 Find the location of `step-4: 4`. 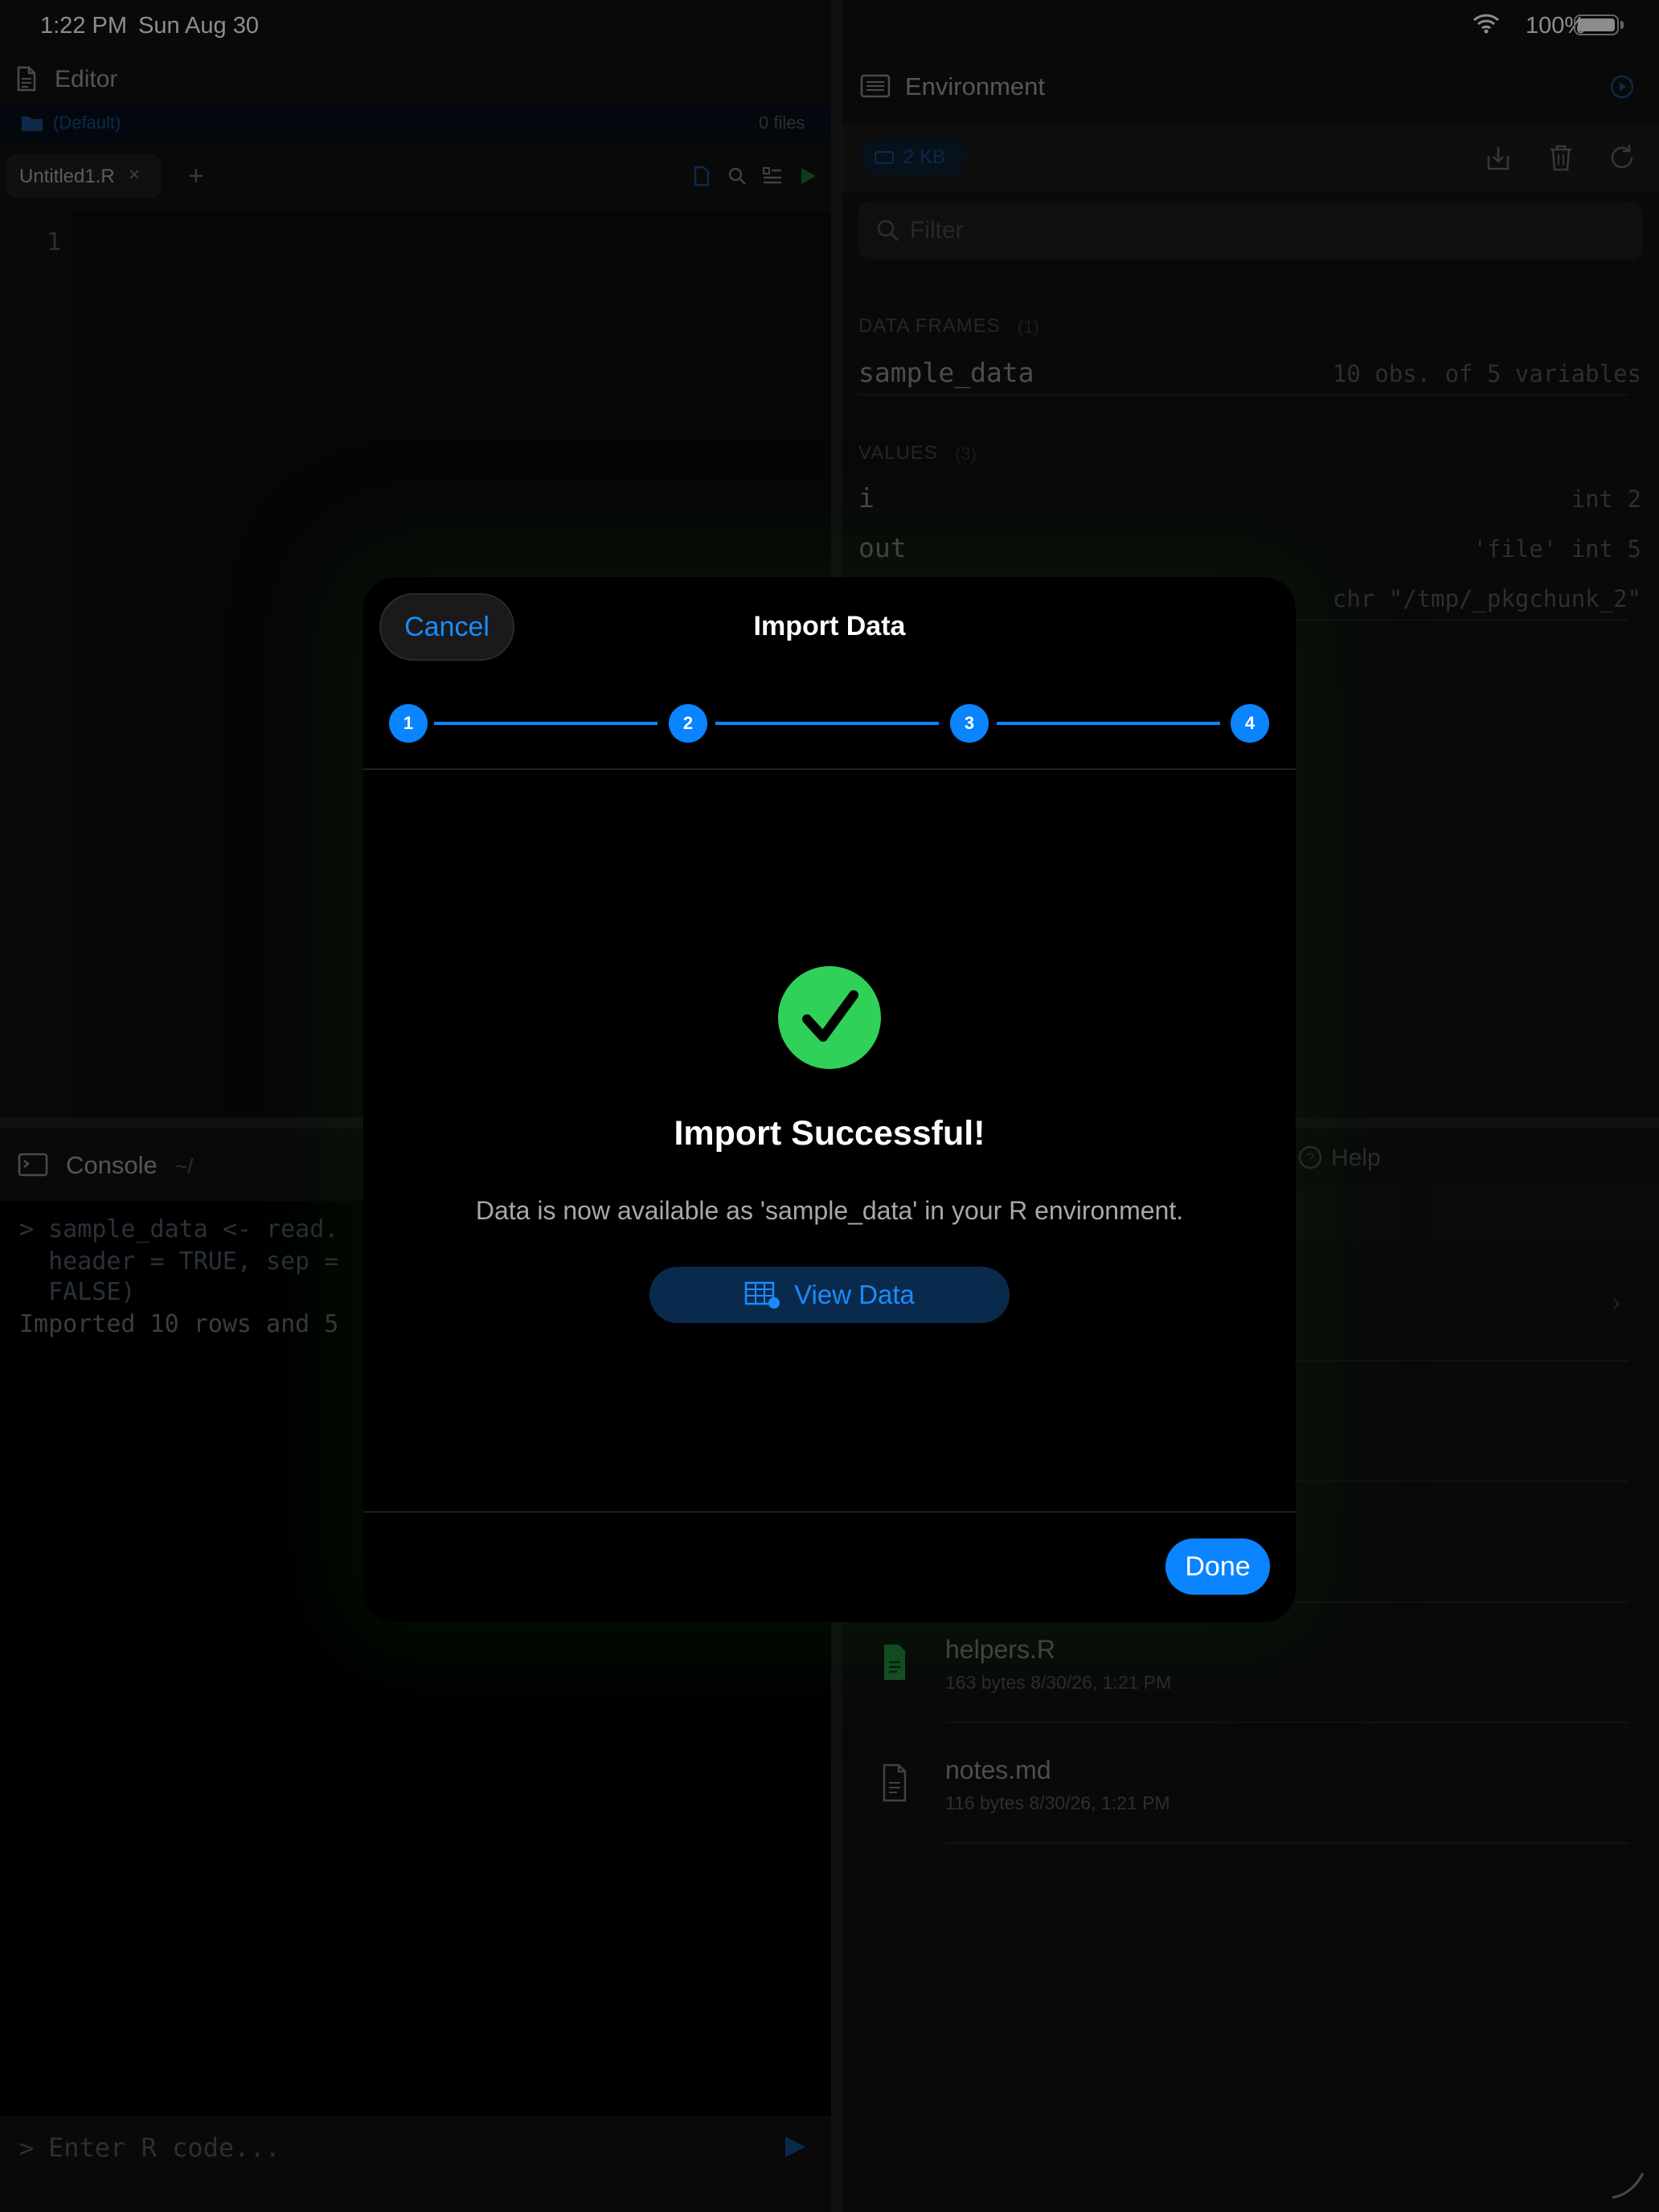

step-4: 4 is located at coordinates (1250, 723).